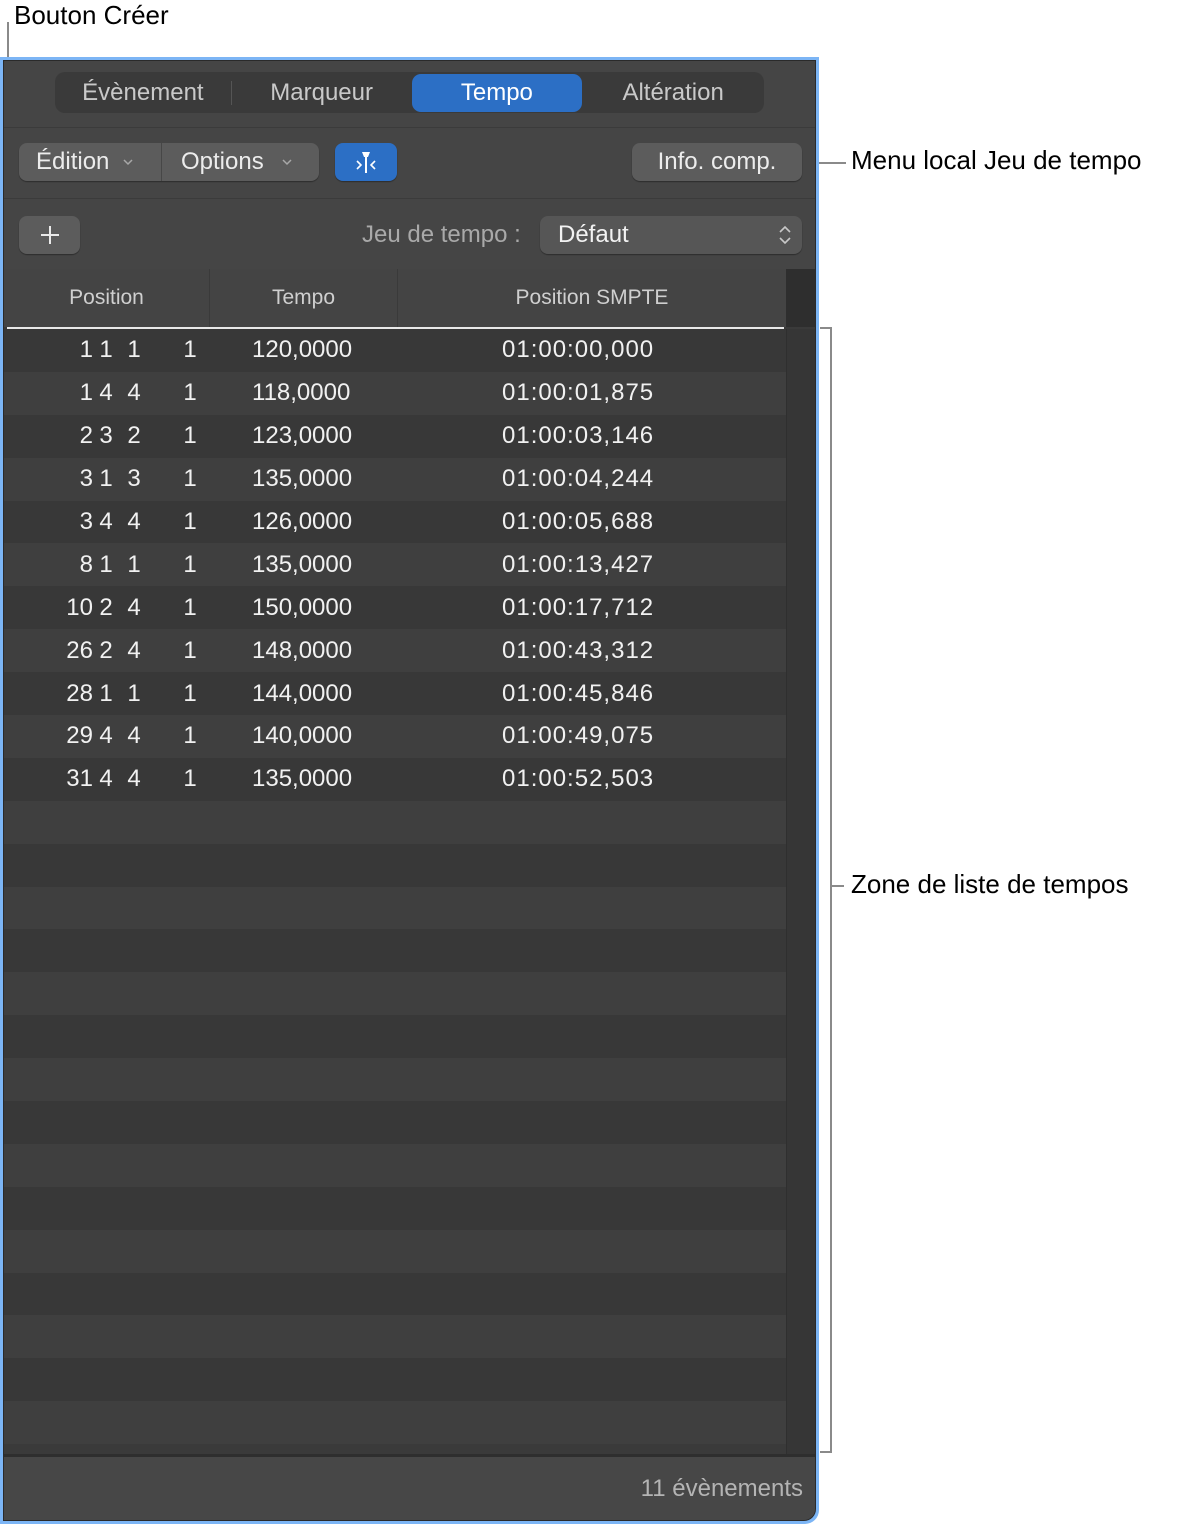 This screenshot has width=1189, height=1524. I want to click on position-division: 3, so click(134, 479).